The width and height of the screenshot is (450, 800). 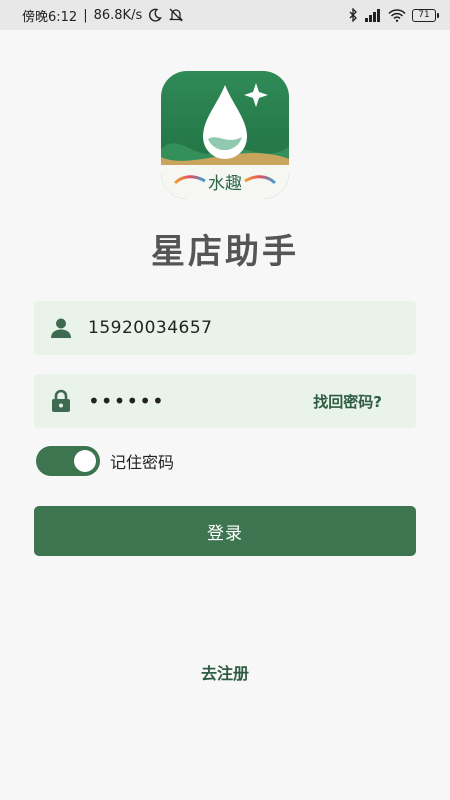 What do you see at coordinates (85, 461) in the screenshot?
I see `toggle-knob` at bounding box center [85, 461].